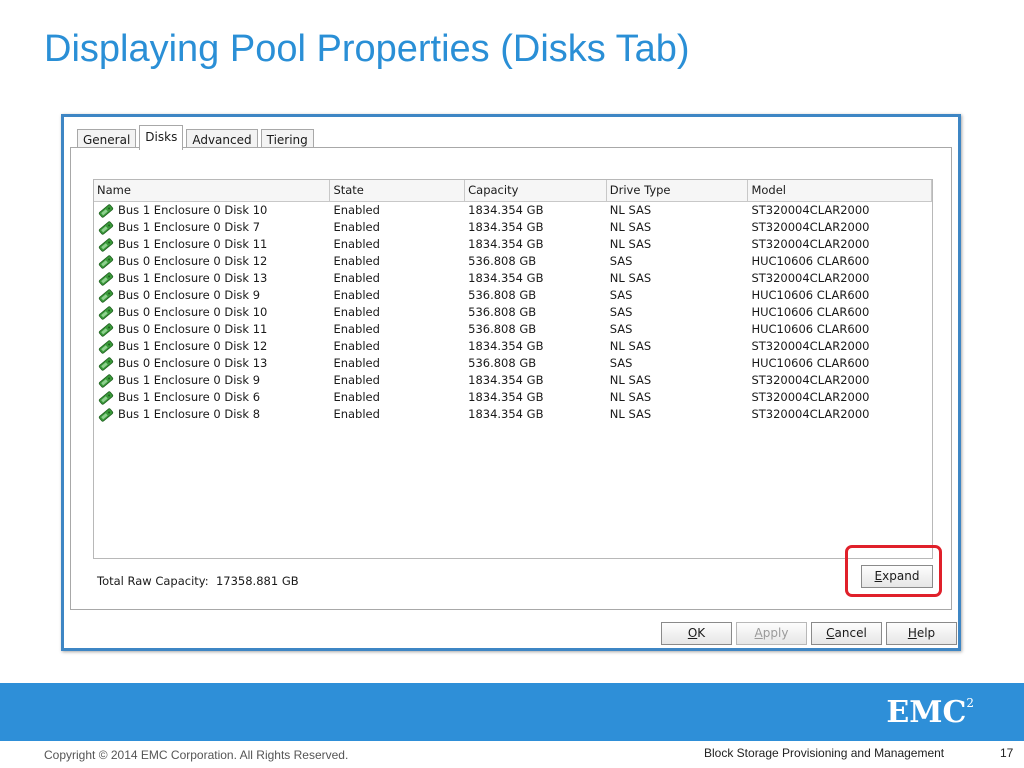 The image size is (1024, 768). What do you see at coordinates (846, 633) in the screenshot?
I see `cancel-button: Cancel` at bounding box center [846, 633].